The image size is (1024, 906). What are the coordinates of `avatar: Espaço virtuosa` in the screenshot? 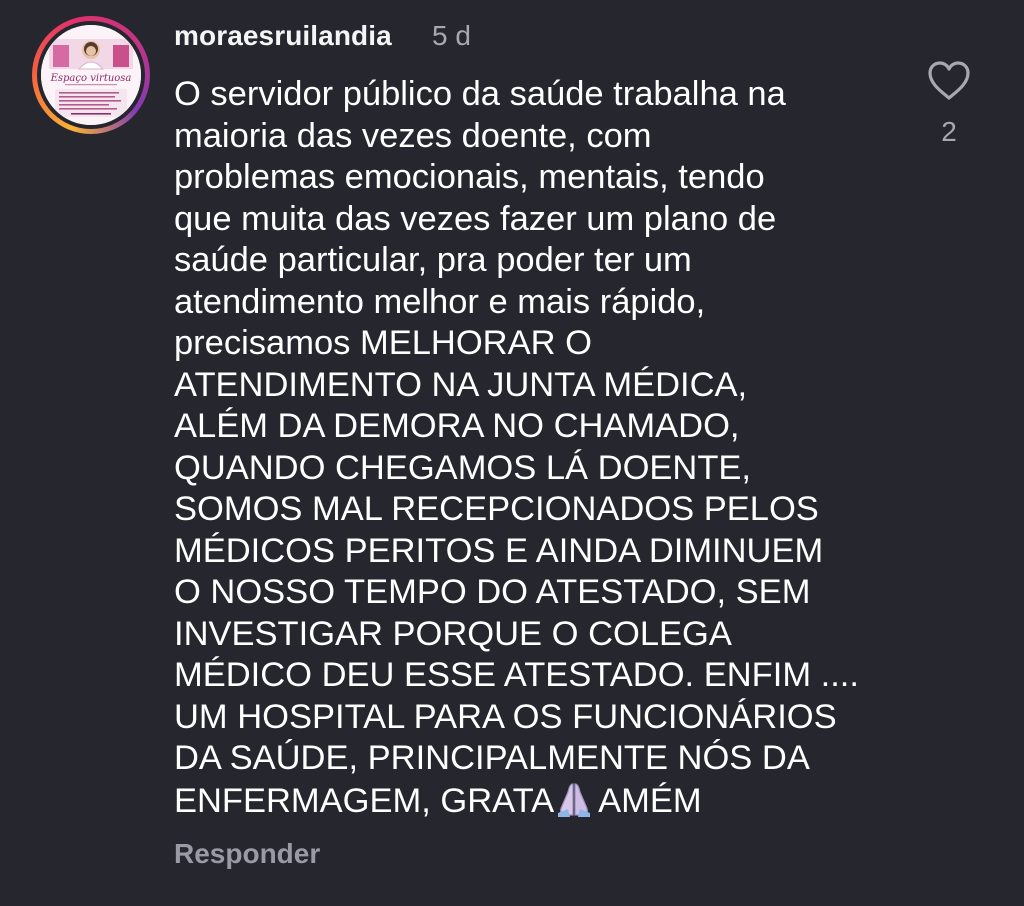 It's located at (91, 75).